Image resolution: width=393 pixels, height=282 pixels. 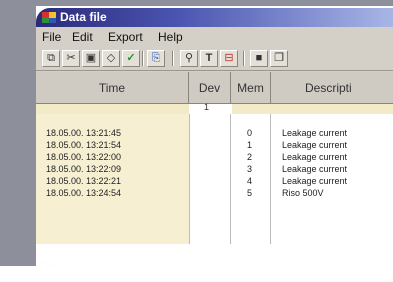 I want to click on title-bar: Data file, so click(x=214, y=17).